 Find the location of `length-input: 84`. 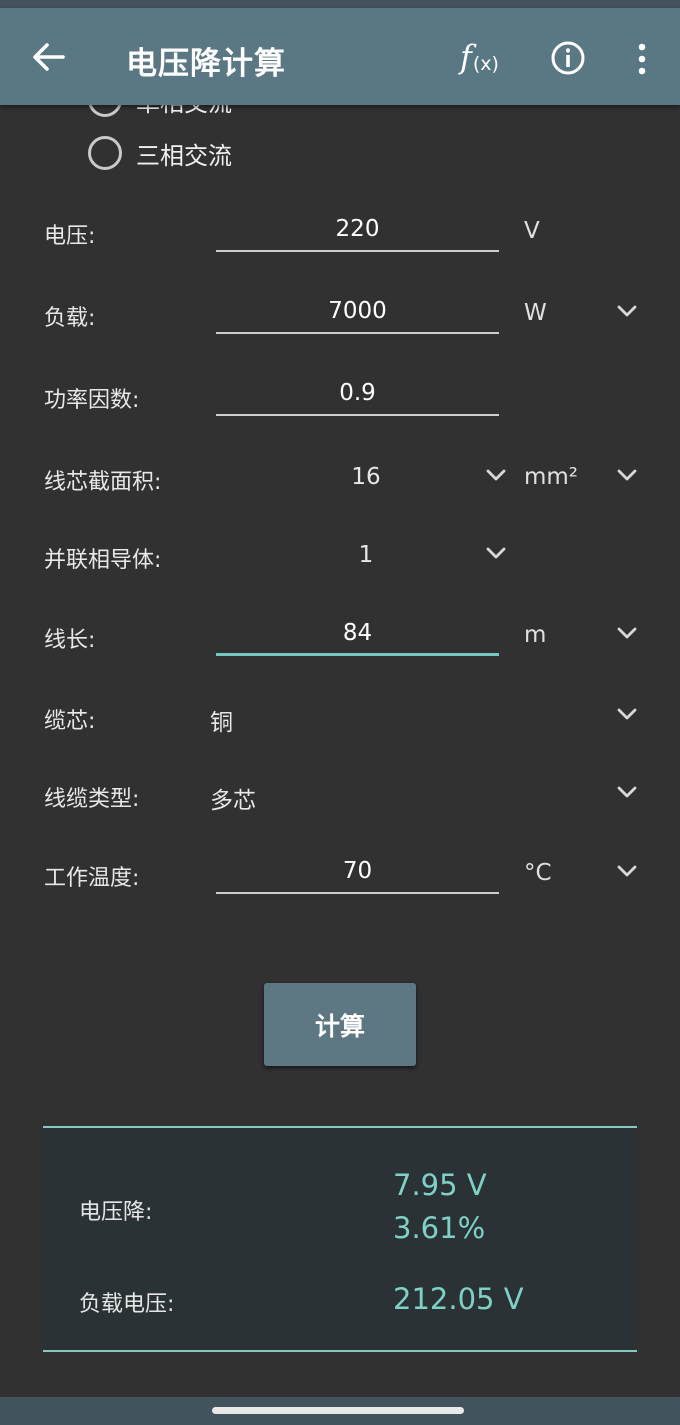

length-input: 84 is located at coordinates (357, 634).